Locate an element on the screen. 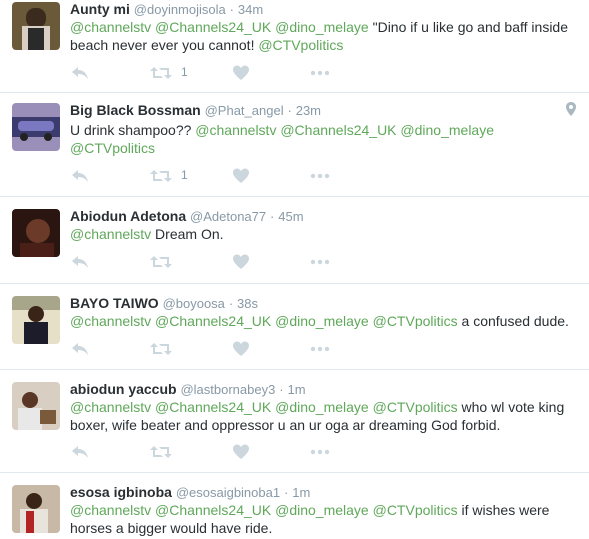 This screenshot has width=589, height=539. user-handle: @doyinmojisola is located at coordinates (180, 9).